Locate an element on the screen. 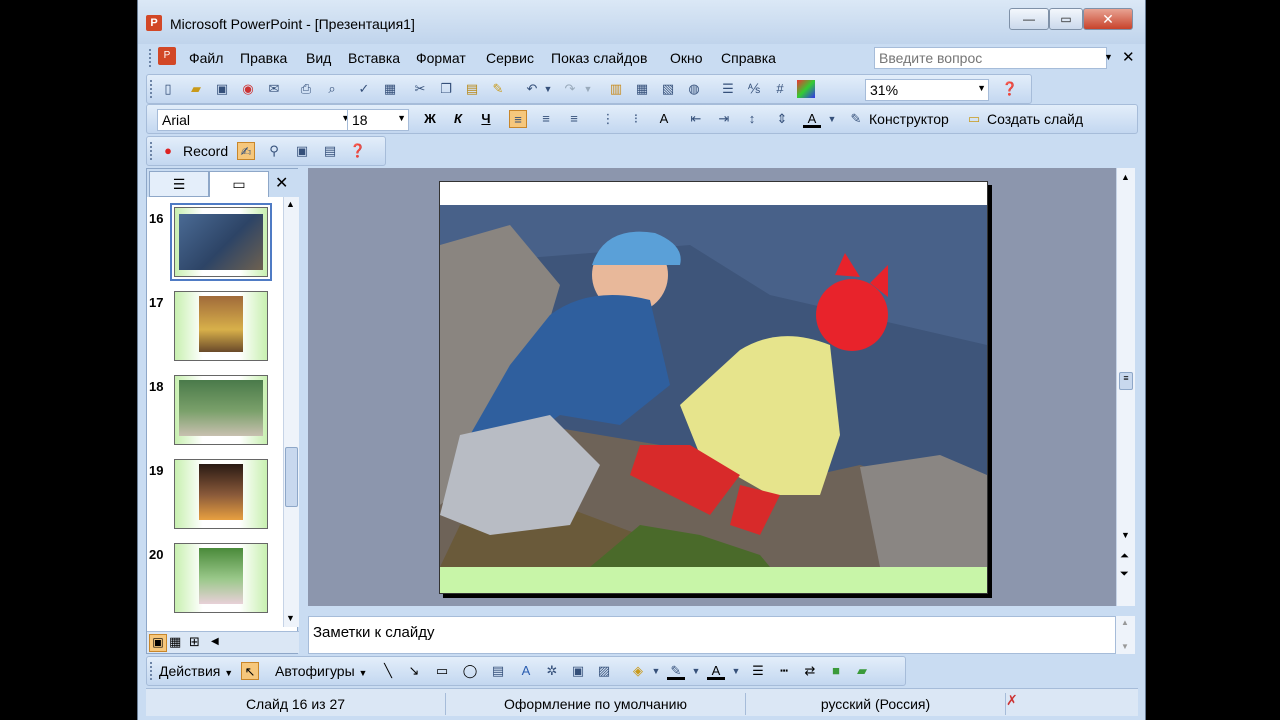 This screenshot has width=1280, height=720. oval-icon: ◯ is located at coordinates (470, 671).